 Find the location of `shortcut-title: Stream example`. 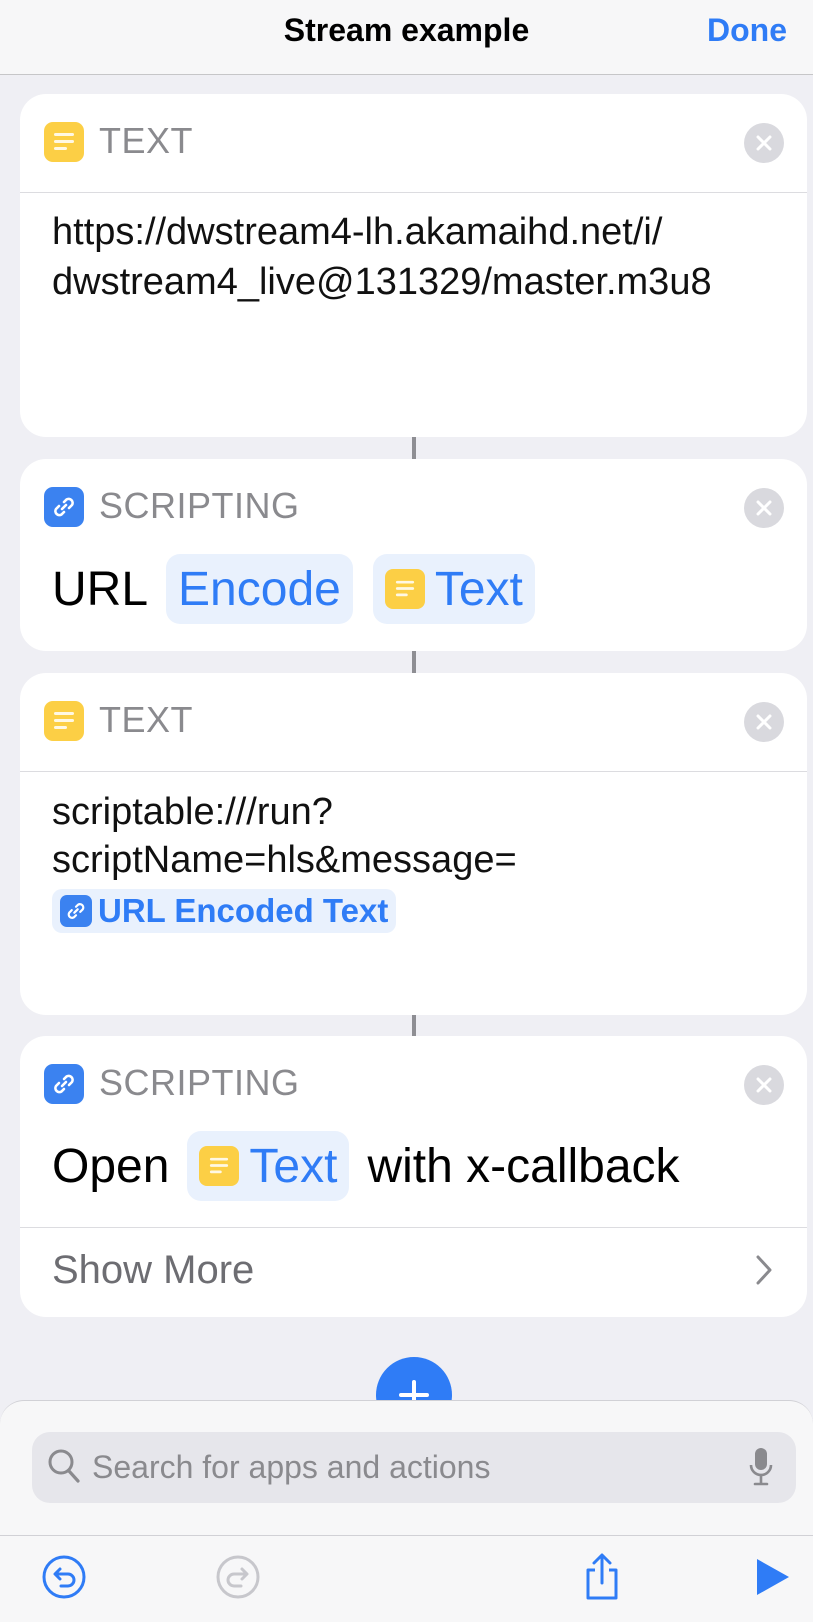

shortcut-title: Stream example is located at coordinates (406, 30).